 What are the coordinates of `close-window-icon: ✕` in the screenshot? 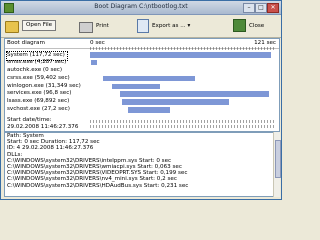 It's located at (273, 8).